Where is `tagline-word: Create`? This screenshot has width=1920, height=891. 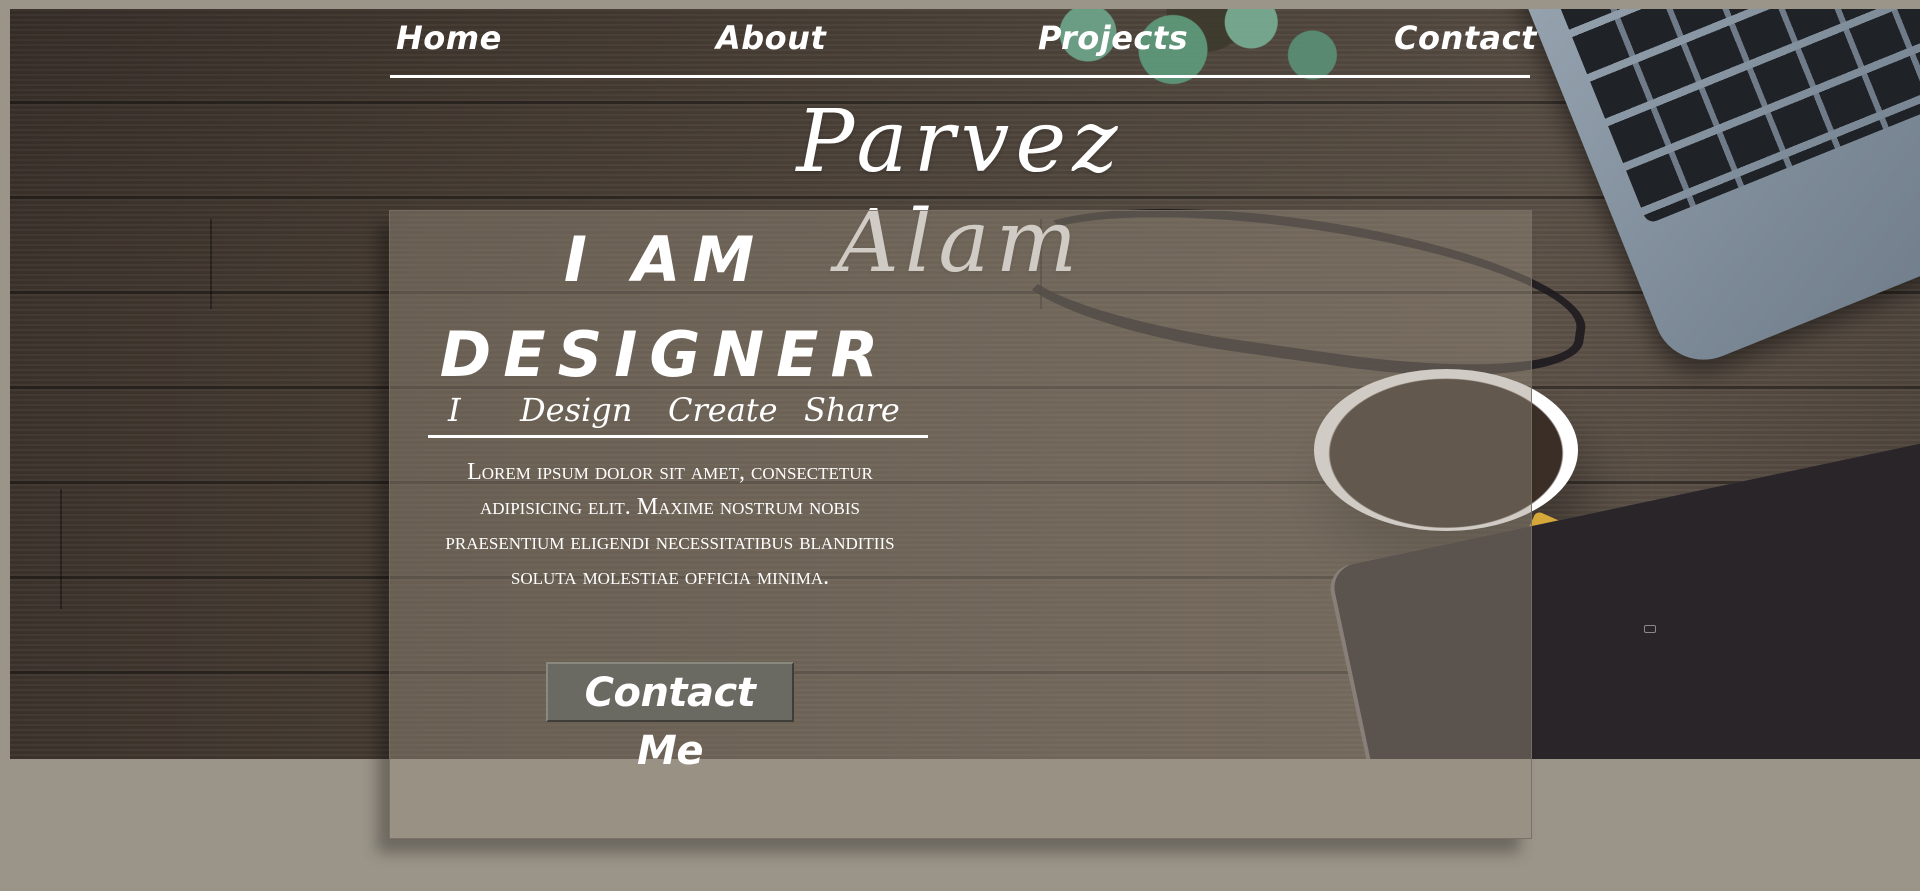
tagline-word: Create is located at coordinates (723, 410).